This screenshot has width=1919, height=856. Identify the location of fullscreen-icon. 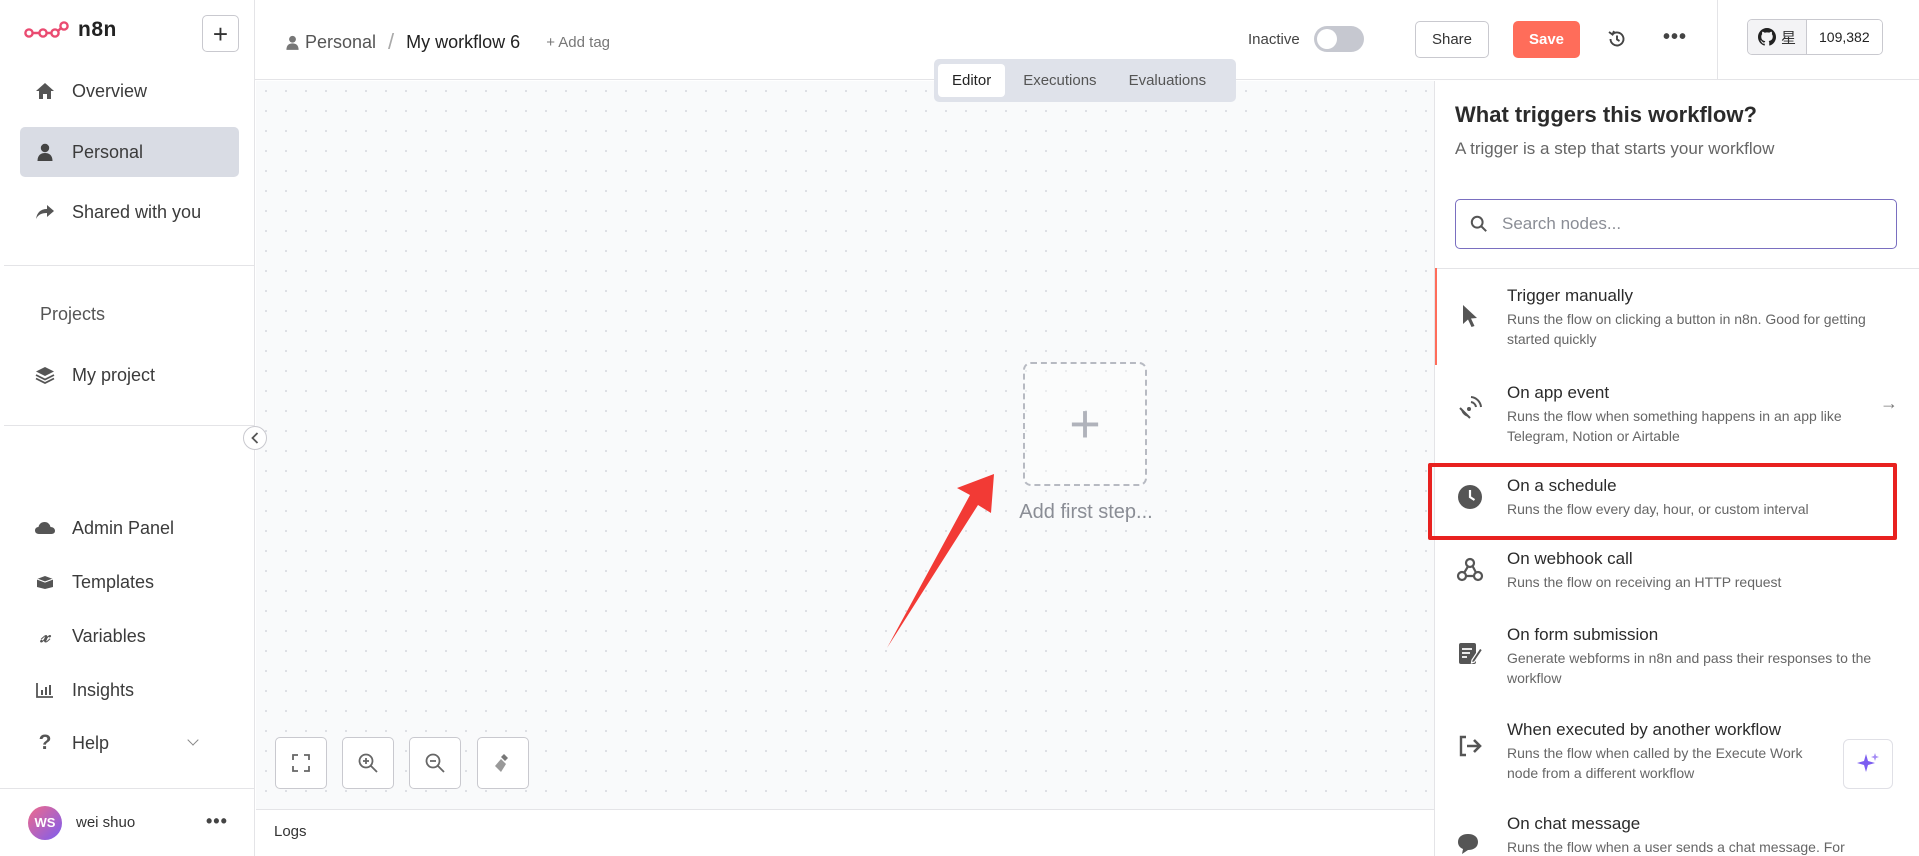
(301, 763).